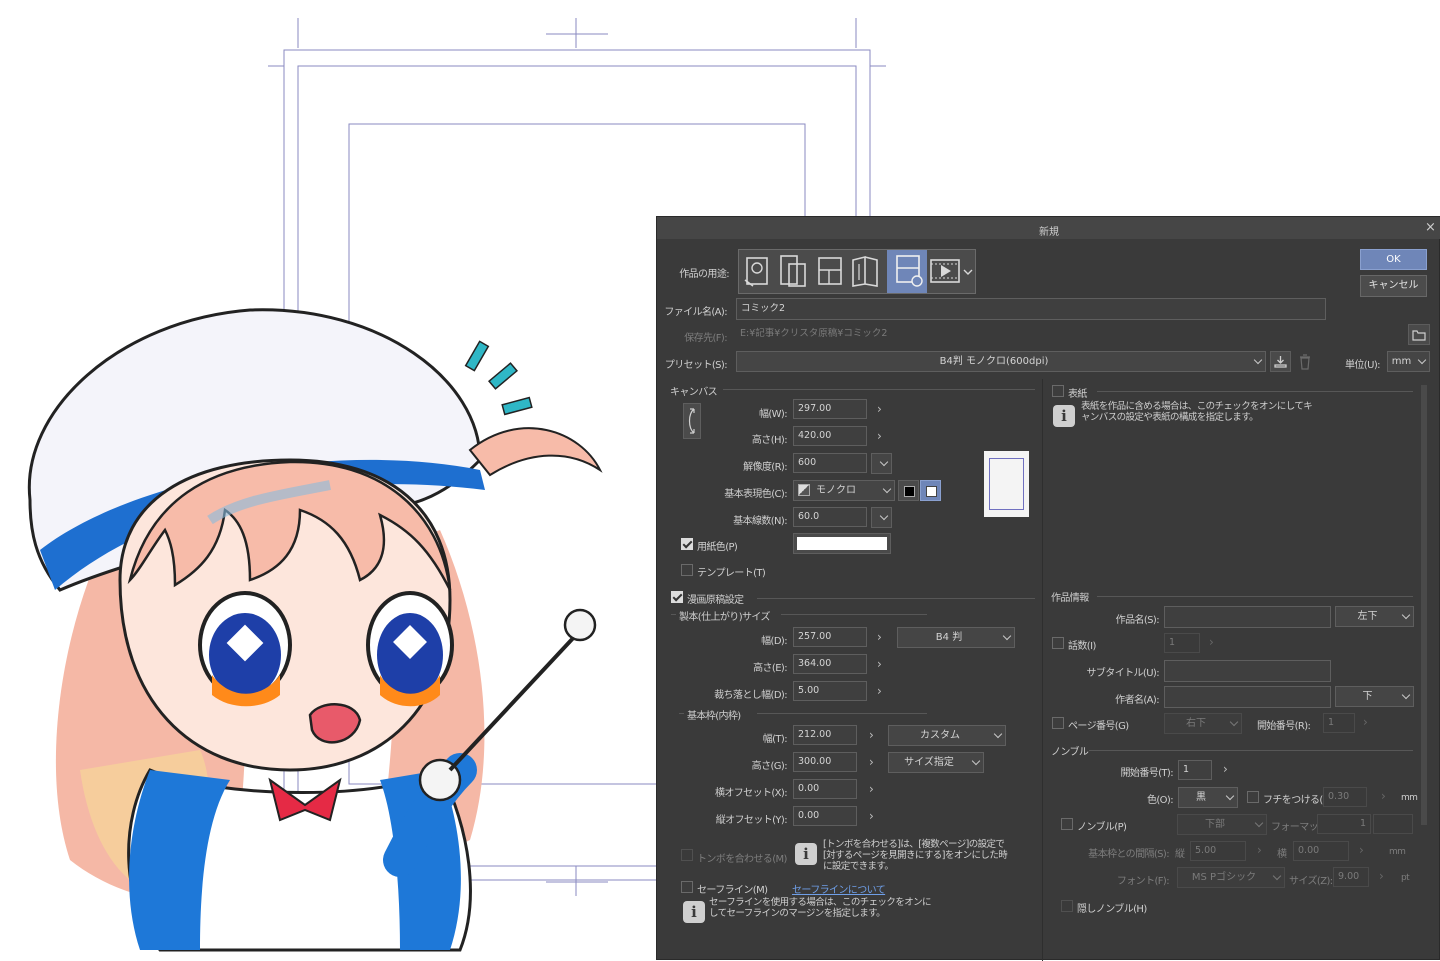 The image size is (1440, 961). What do you see at coordinates (1211, 642) in the screenshot?
I see `episode-arrow: ›` at bounding box center [1211, 642].